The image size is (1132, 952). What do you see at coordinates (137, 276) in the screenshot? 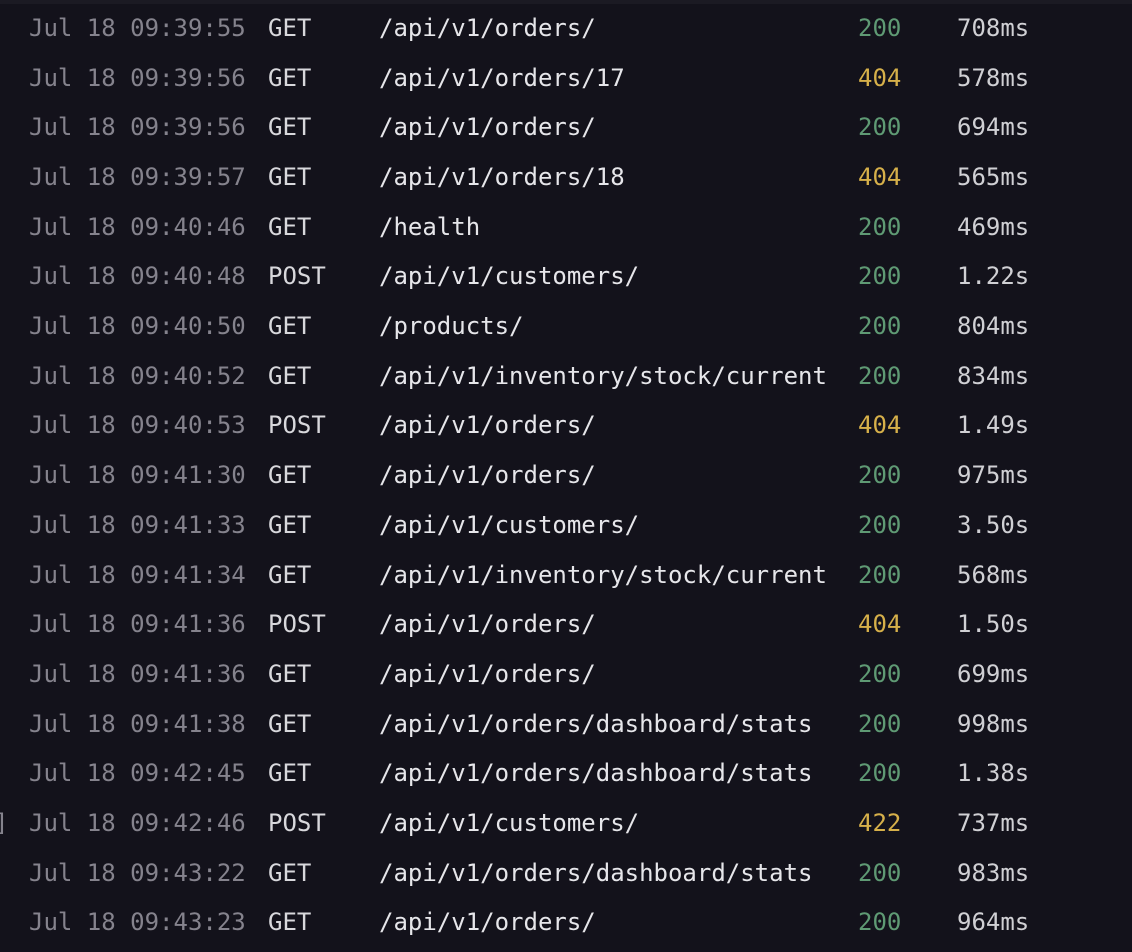
I see `timestamp: Jul 18 09:40:48` at bounding box center [137, 276].